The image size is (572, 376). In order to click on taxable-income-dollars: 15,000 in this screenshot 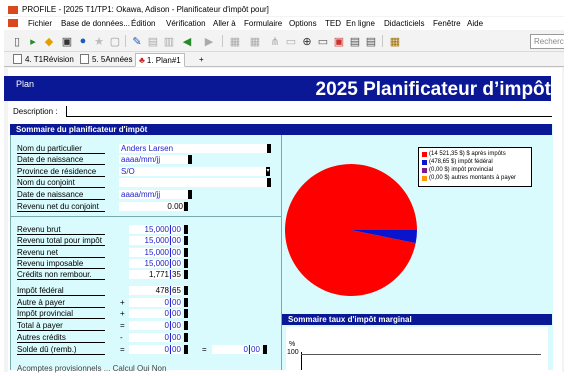, I will do `click(149, 263)`.